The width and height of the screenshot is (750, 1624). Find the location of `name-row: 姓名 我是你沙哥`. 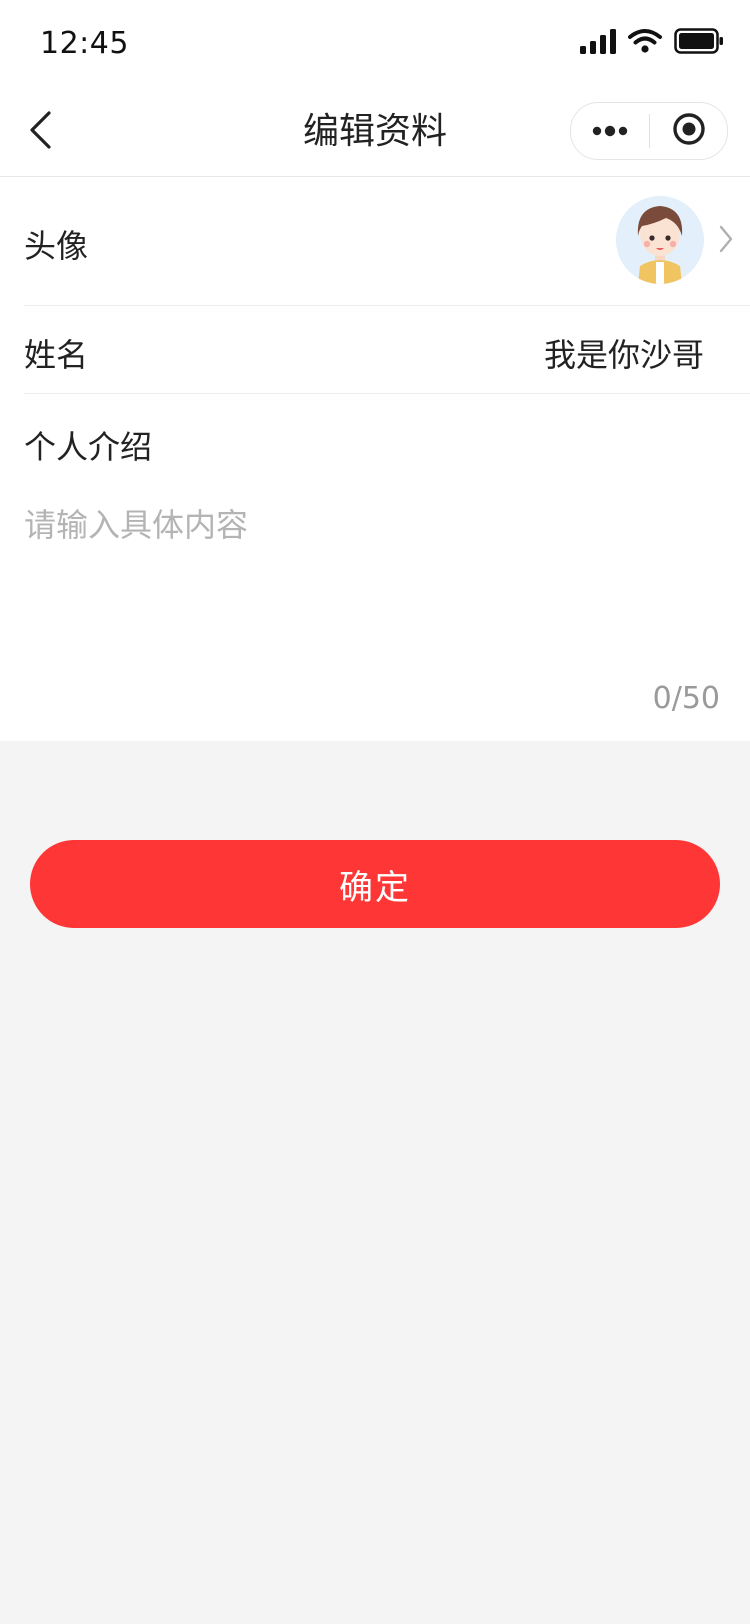

name-row: 姓名 我是你沙哥 is located at coordinates (387, 349).